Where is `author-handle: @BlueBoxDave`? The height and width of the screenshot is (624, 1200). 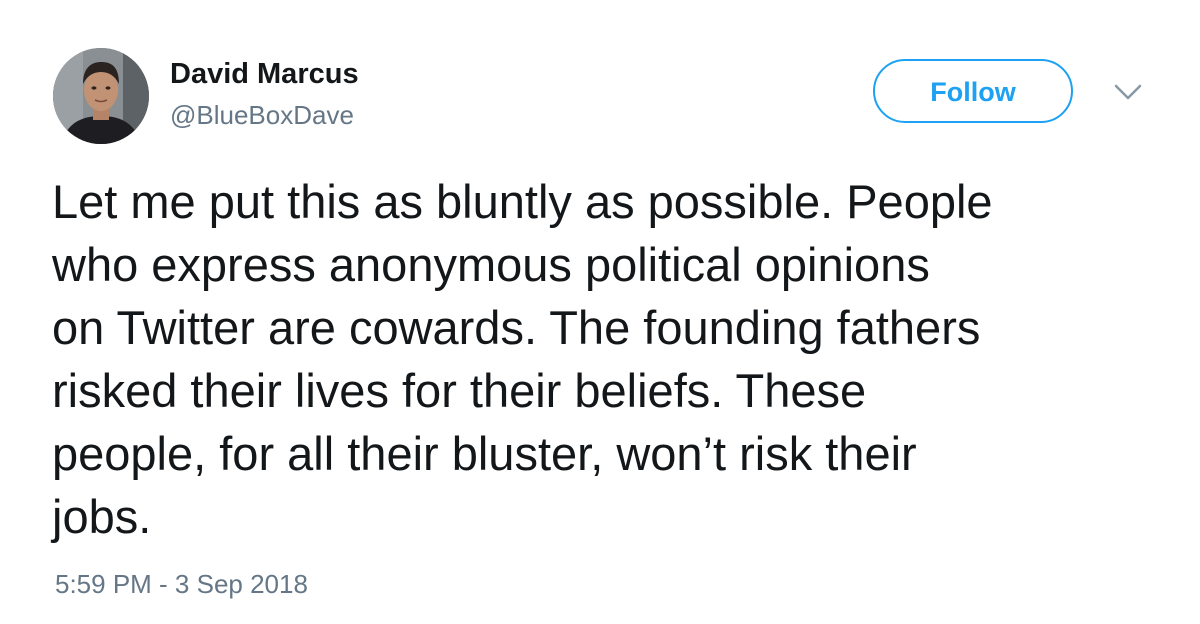 author-handle: @BlueBoxDave is located at coordinates (262, 115).